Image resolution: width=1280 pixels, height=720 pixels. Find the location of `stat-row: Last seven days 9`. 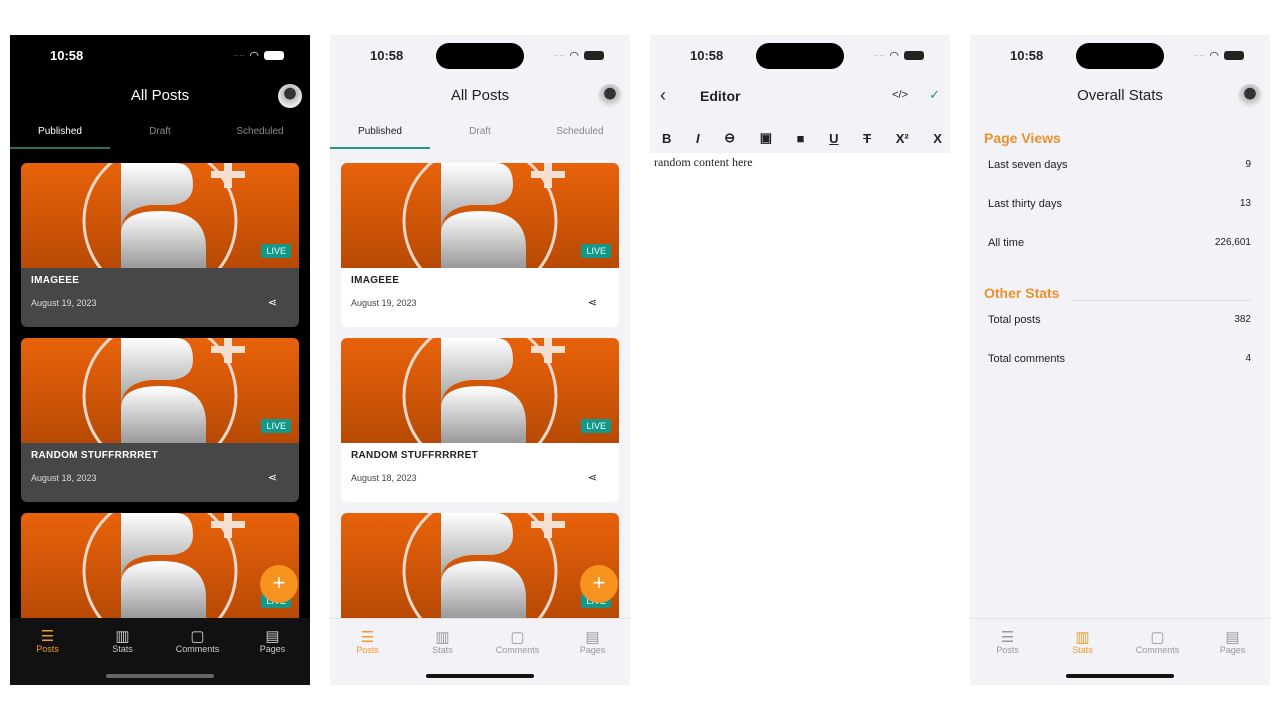

stat-row: Last seven days 9 is located at coordinates (1119, 165).